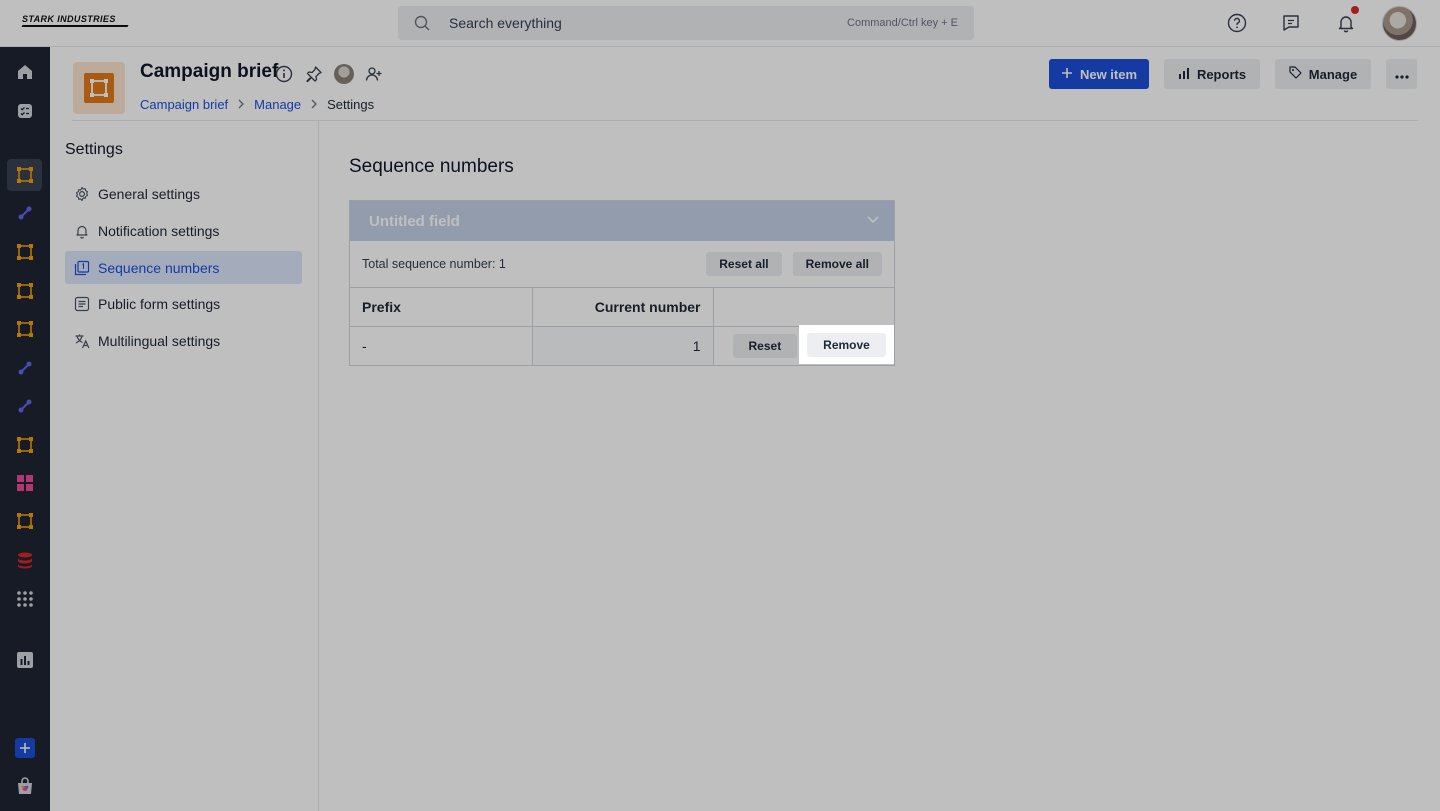 The image size is (1440, 811). What do you see at coordinates (1355, 10) in the screenshot?
I see `notification-badge` at bounding box center [1355, 10].